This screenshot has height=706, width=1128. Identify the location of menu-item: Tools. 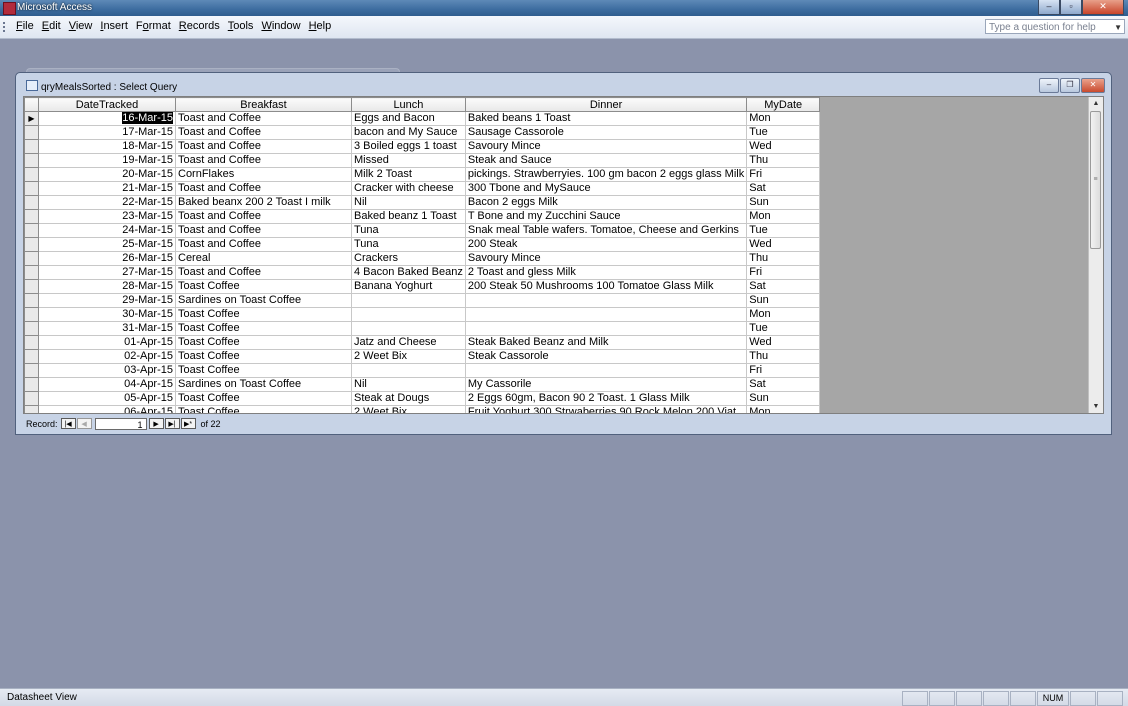
(241, 26).